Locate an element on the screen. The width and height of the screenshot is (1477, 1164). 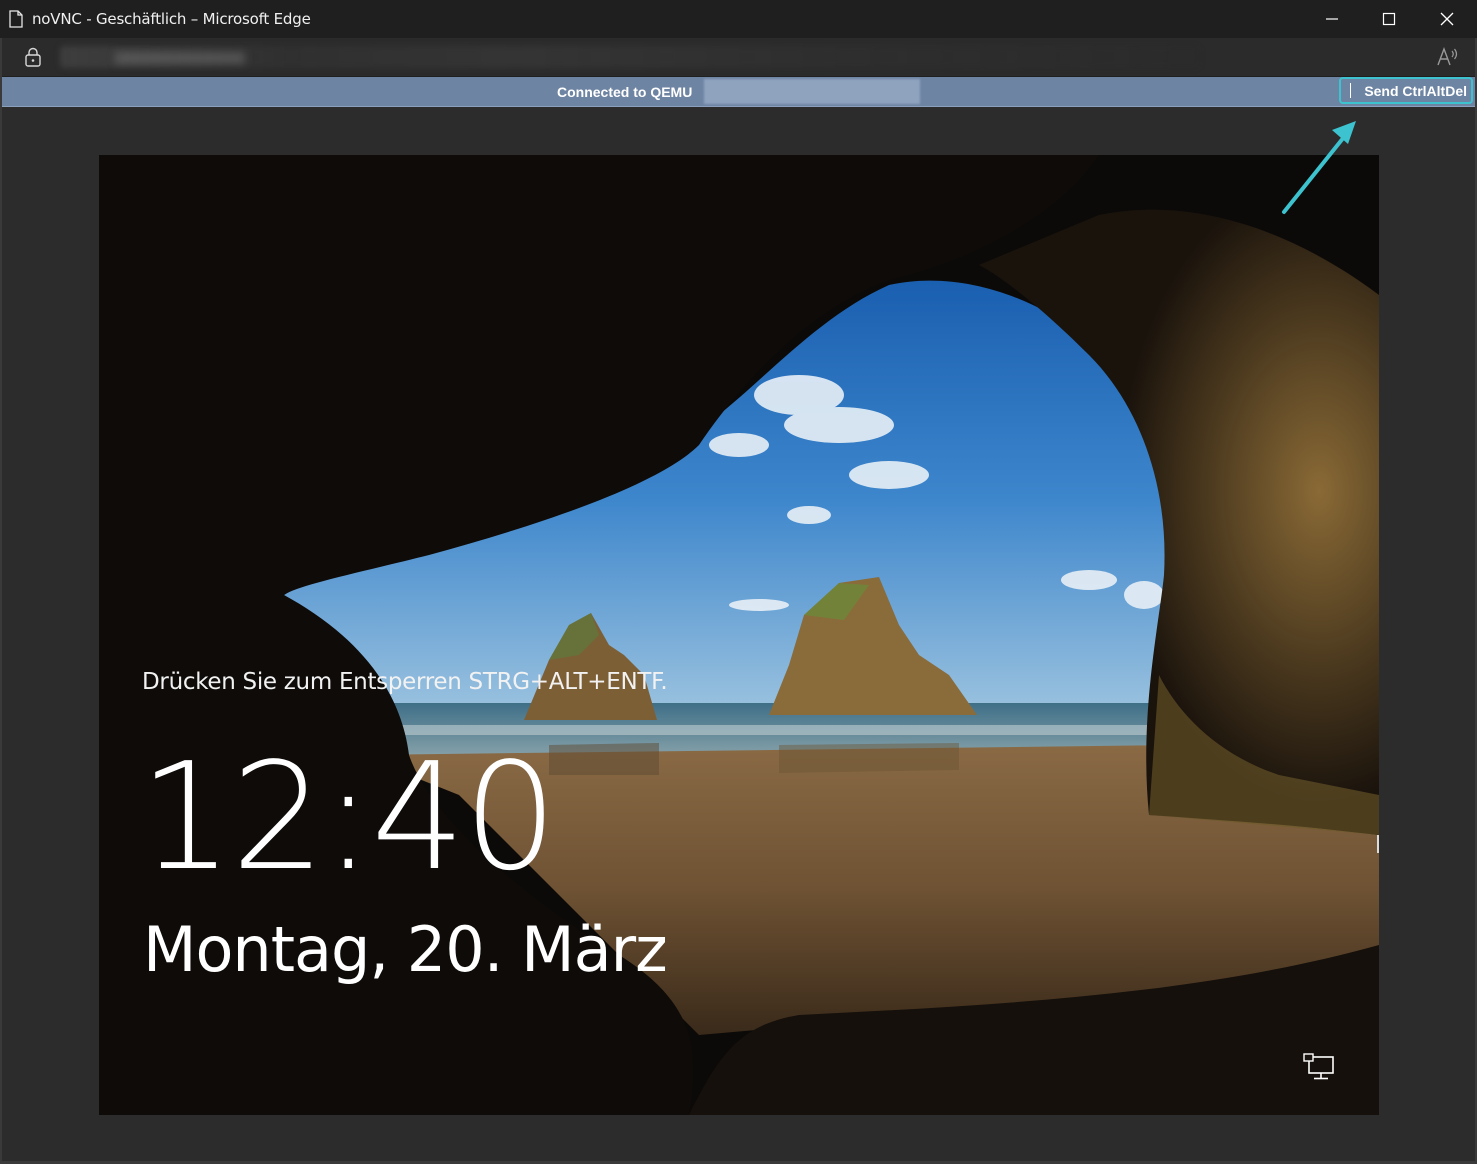
page-icon is located at coordinates (16, 19).